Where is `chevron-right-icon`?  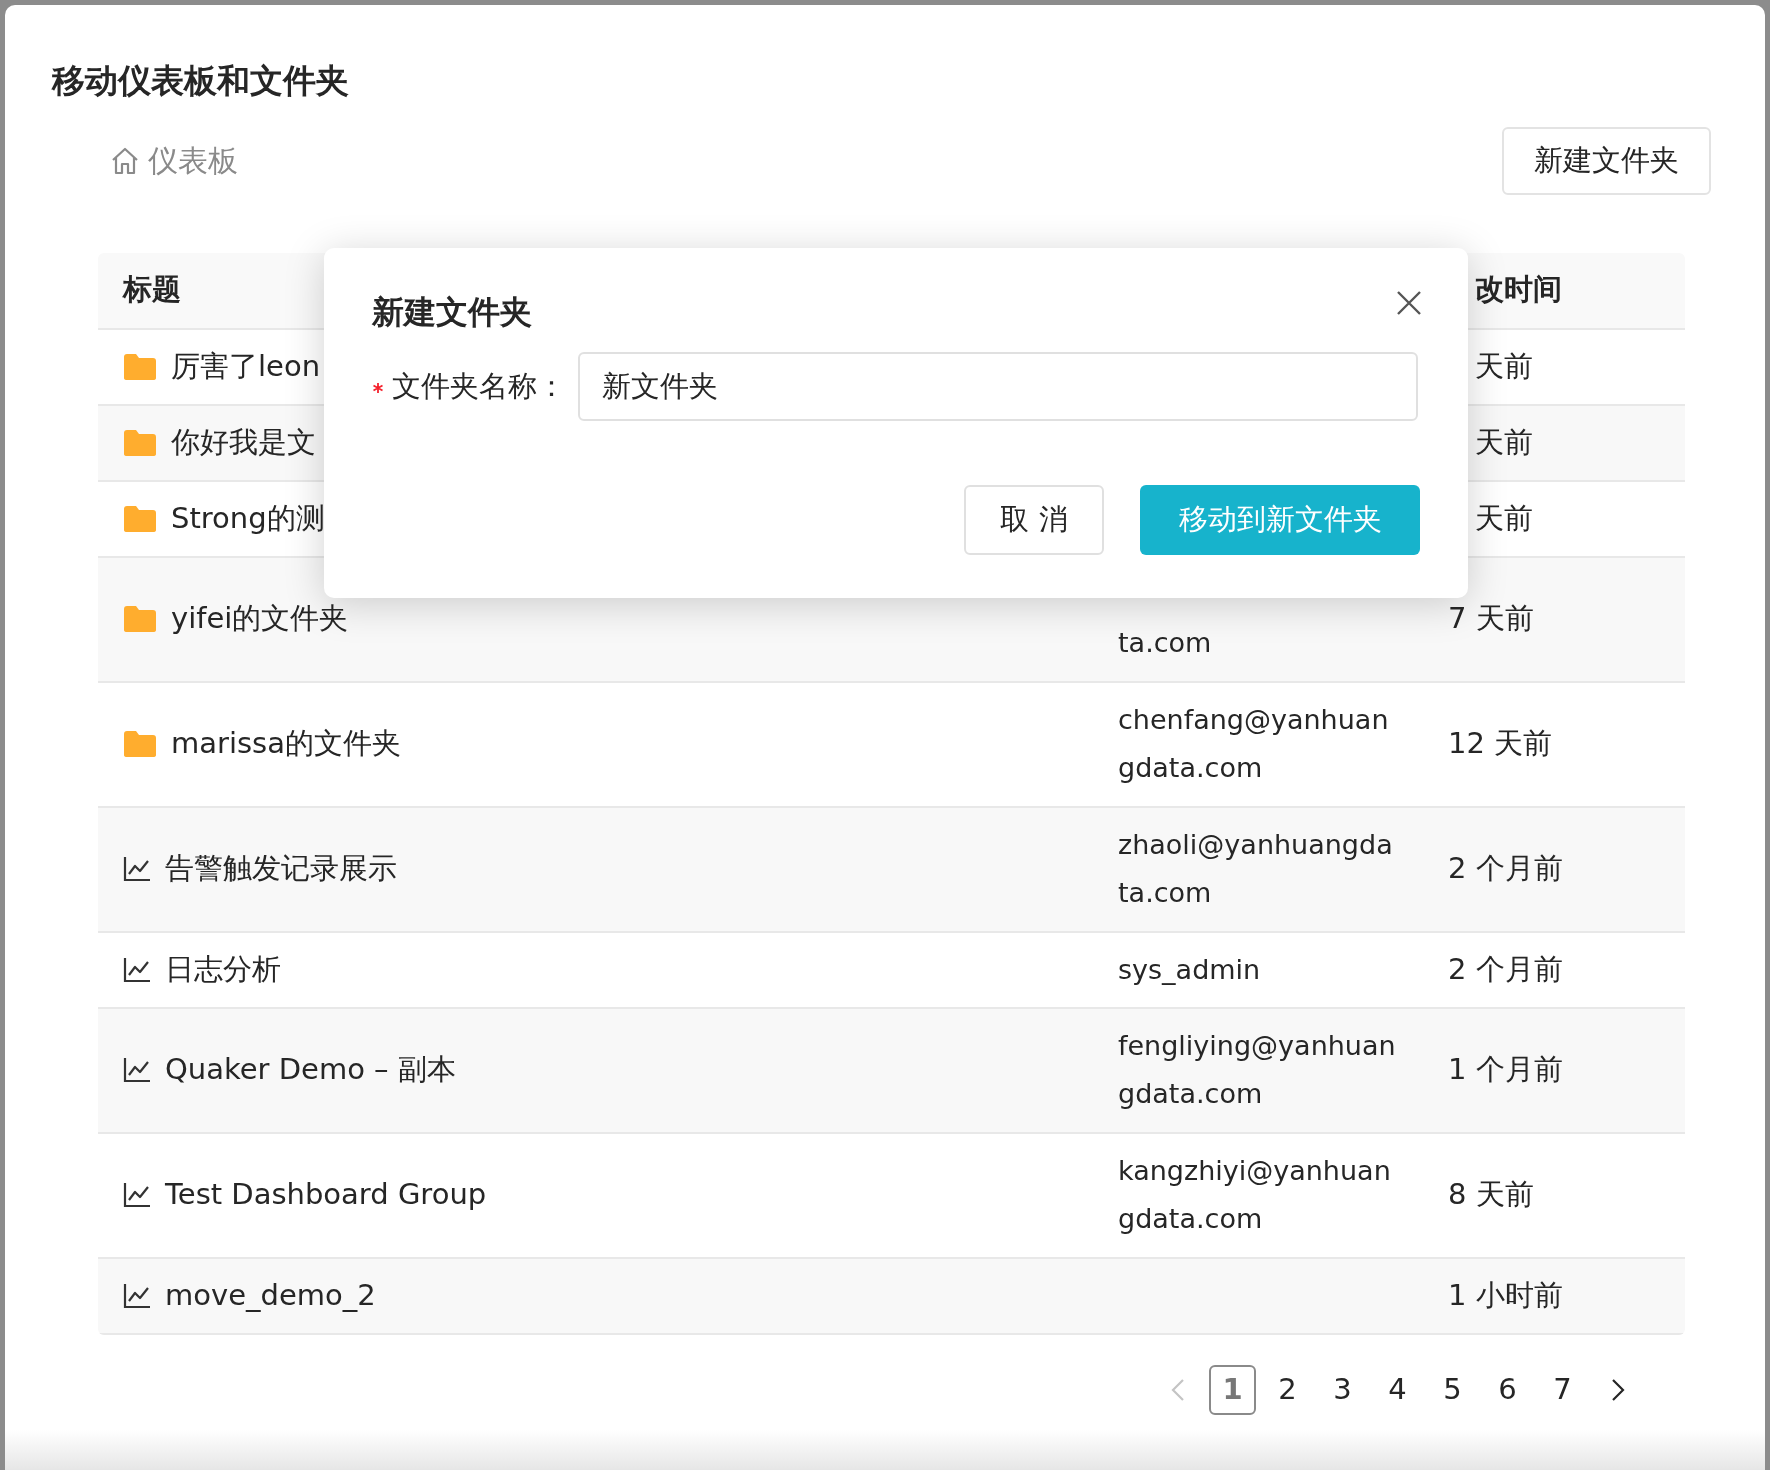 chevron-right-icon is located at coordinates (1617, 1389).